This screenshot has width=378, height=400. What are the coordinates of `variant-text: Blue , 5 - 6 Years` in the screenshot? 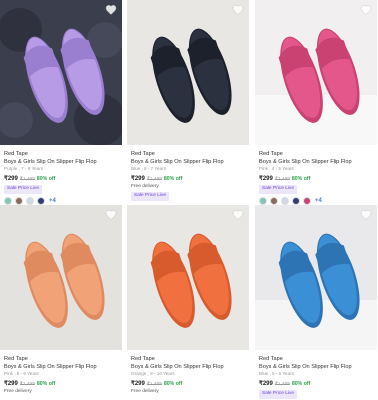 It's located at (276, 374).